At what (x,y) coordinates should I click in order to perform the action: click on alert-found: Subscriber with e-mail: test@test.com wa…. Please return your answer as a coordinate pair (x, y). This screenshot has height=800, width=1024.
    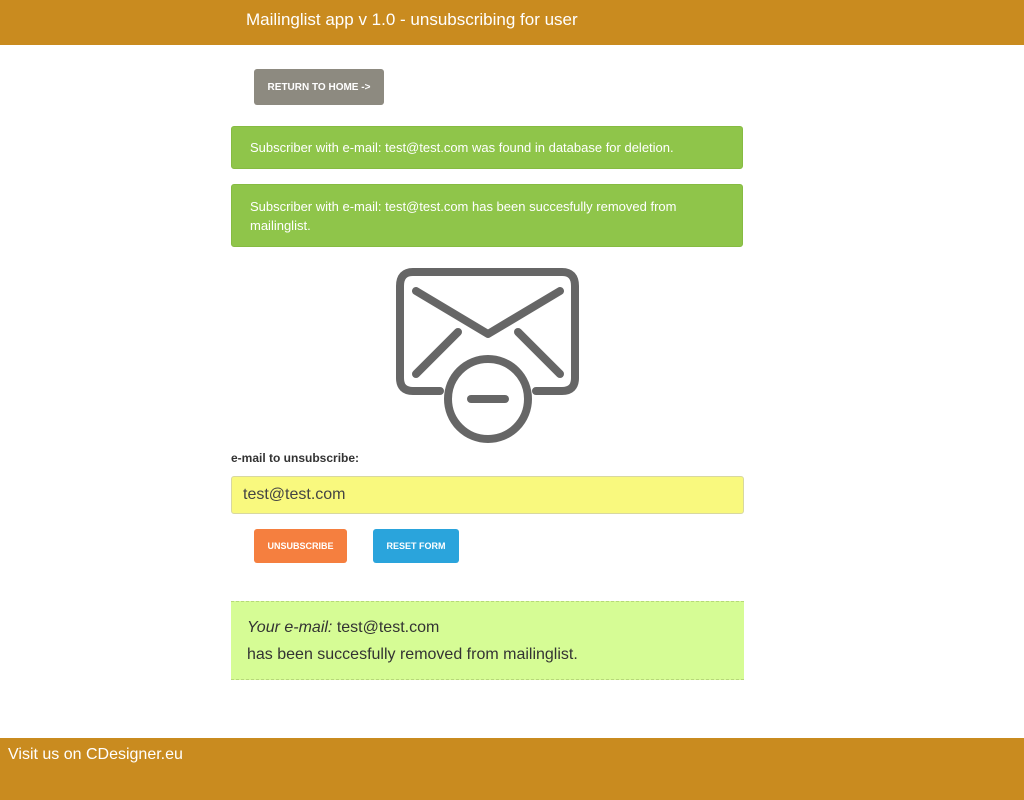
    Looking at the image, I should click on (487, 147).